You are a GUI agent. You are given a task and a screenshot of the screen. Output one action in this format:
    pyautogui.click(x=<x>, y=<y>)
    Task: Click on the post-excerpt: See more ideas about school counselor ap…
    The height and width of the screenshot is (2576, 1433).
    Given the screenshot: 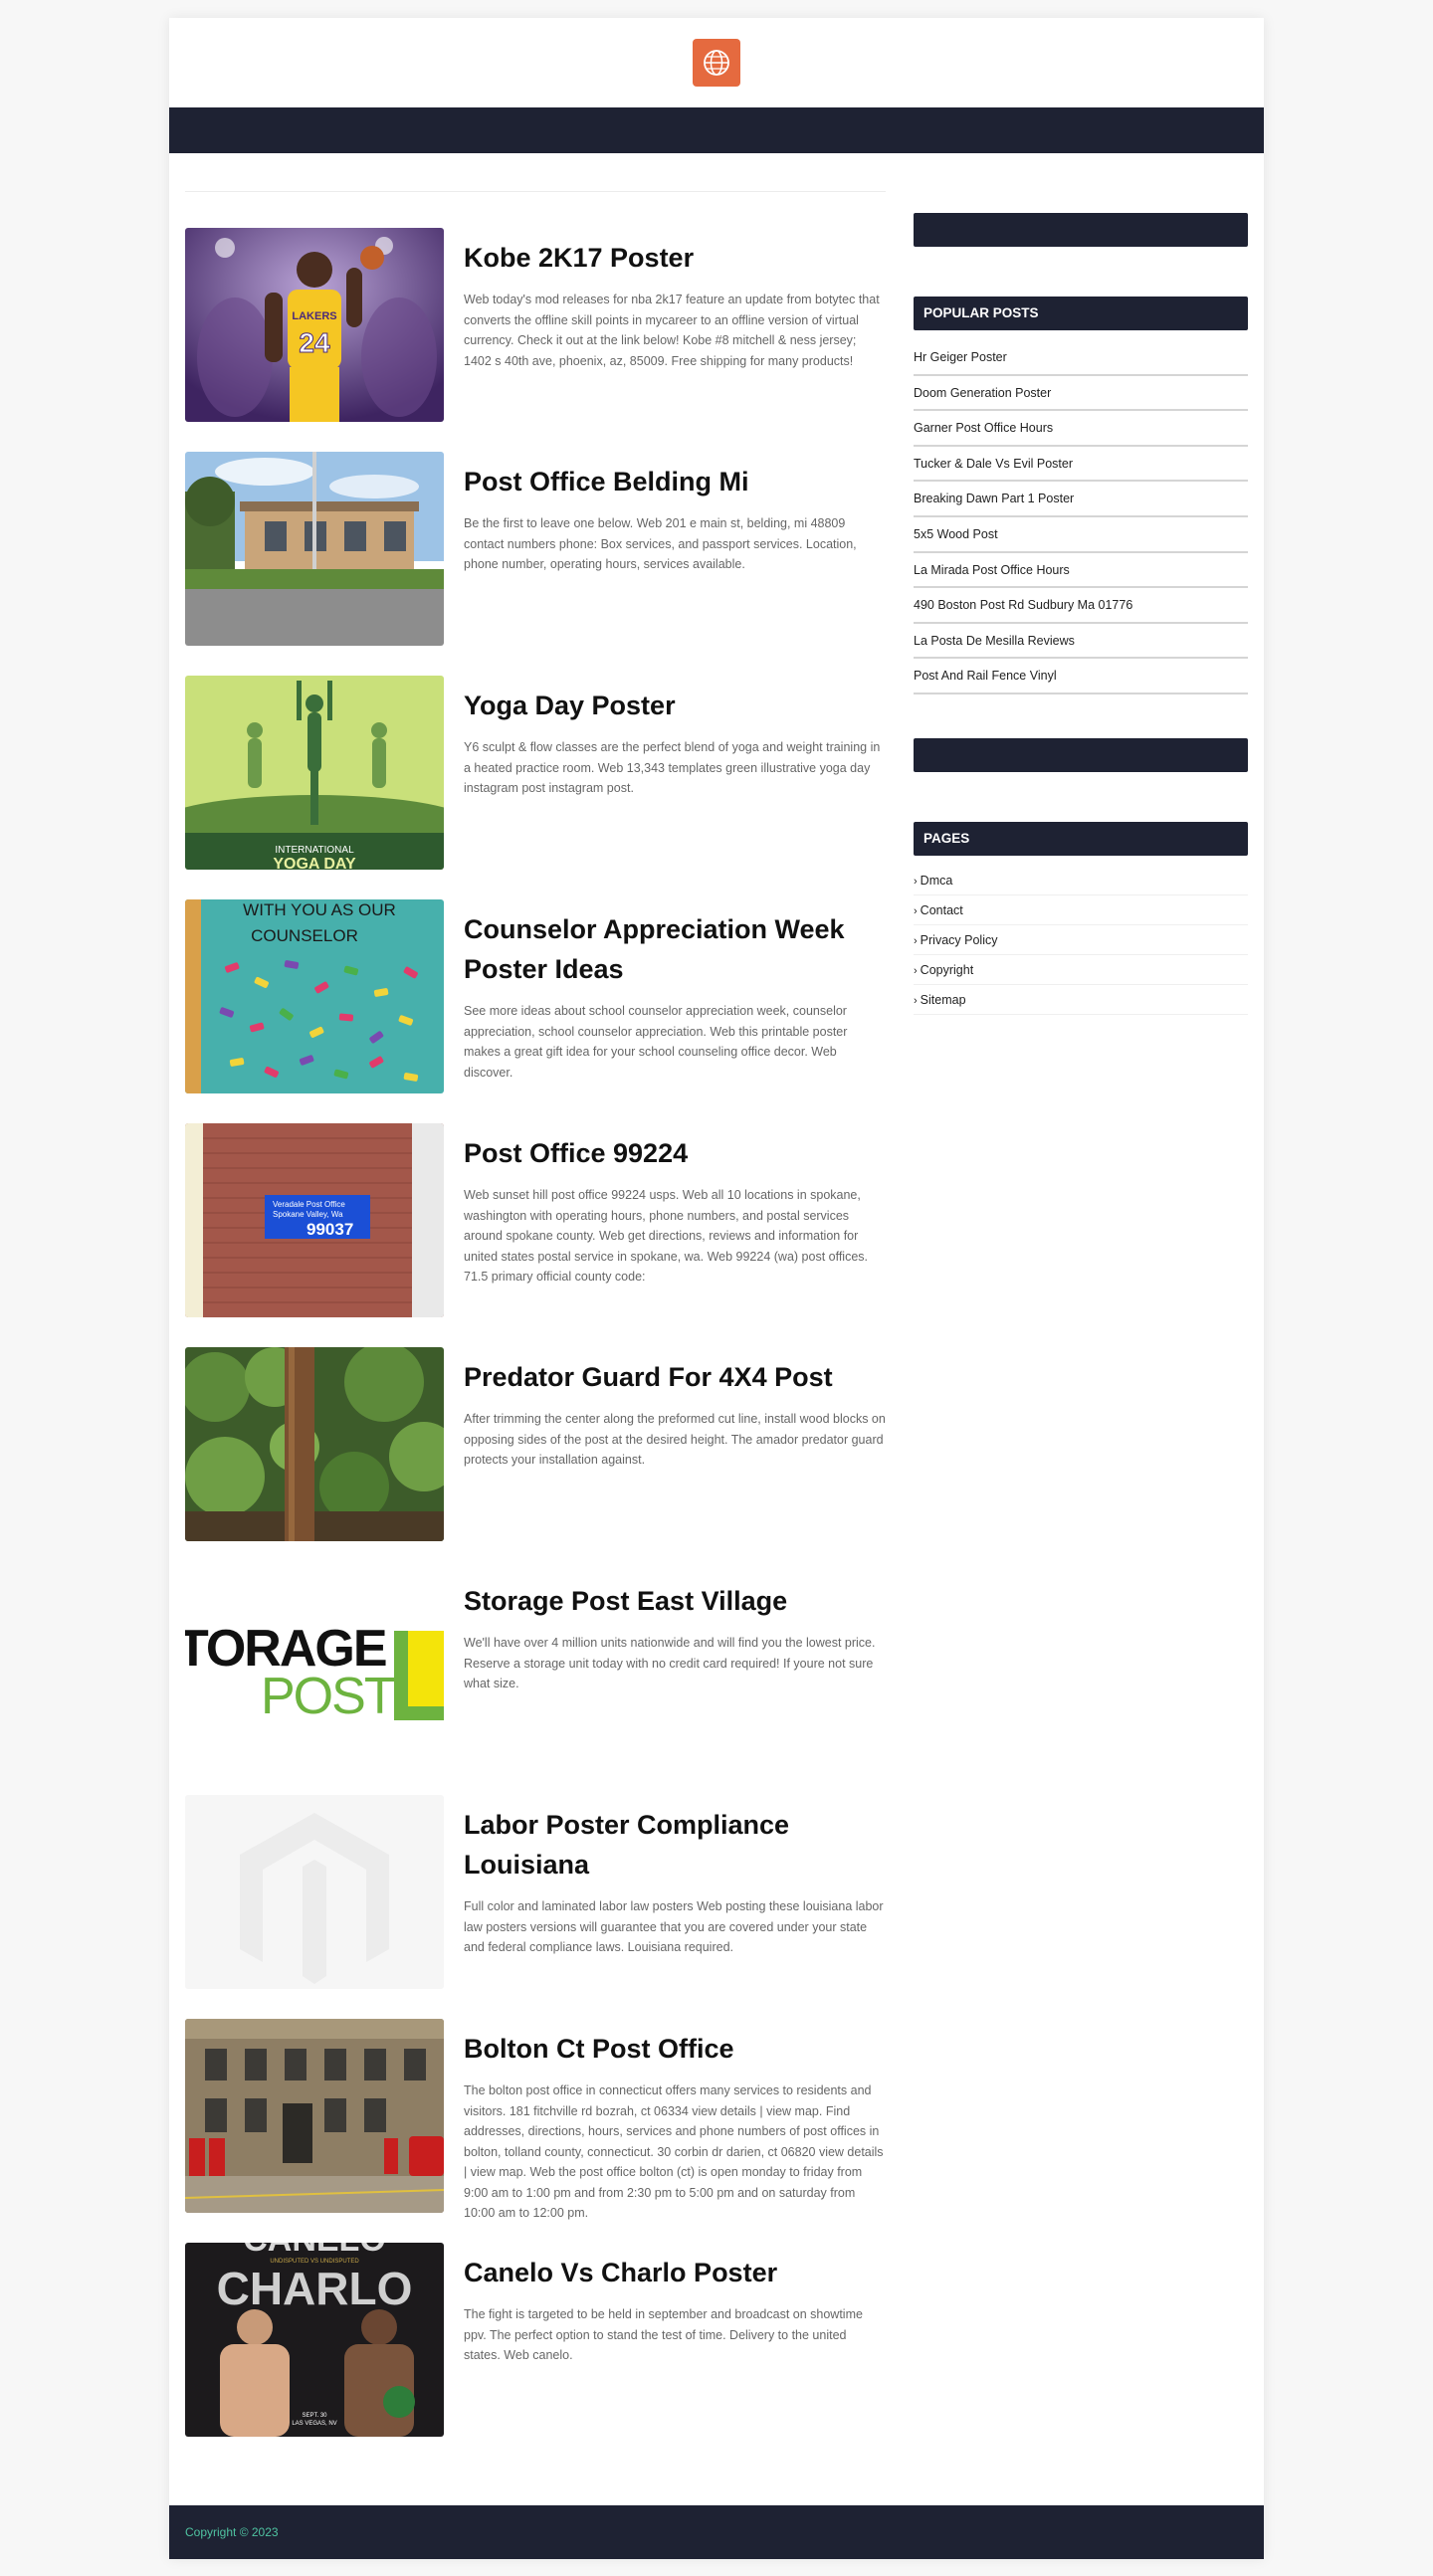 What is the action you would take?
    pyautogui.click(x=656, y=1042)
    